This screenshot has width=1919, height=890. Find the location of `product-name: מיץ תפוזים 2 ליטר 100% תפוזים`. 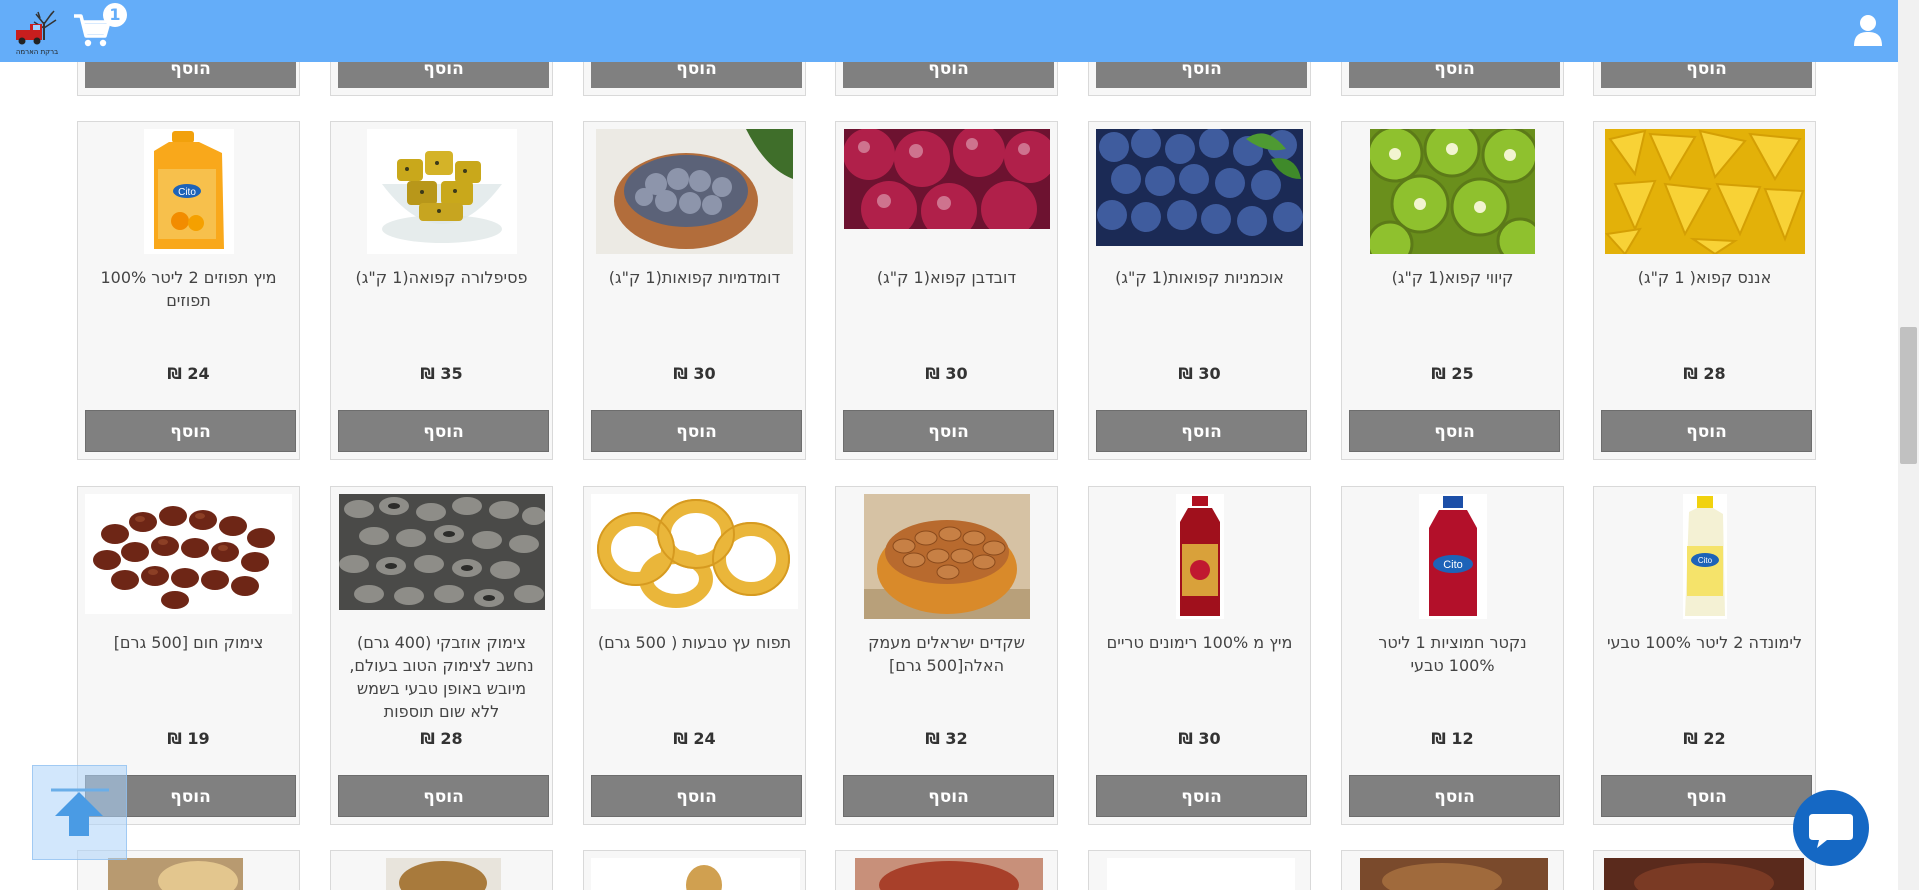

product-name: מיץ תפוזים 2 ליטר 100% תפוזים is located at coordinates (188, 289).